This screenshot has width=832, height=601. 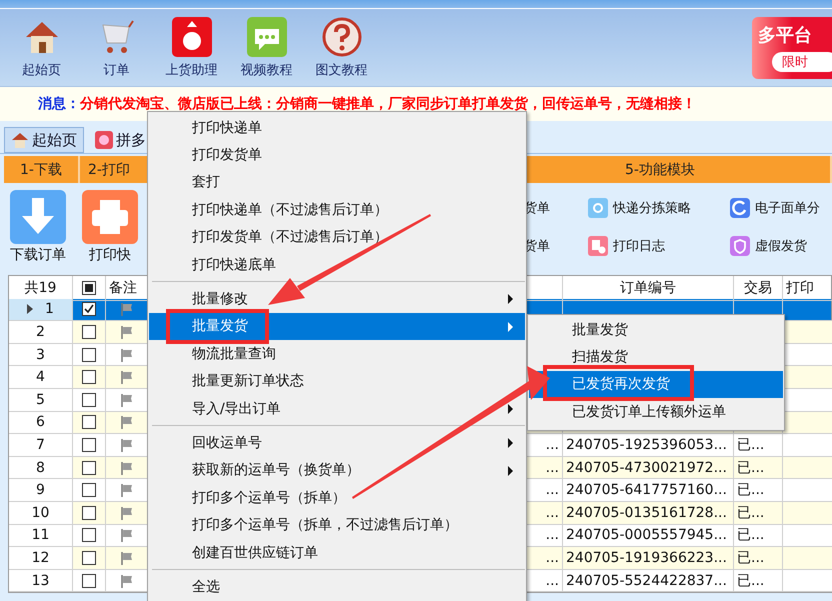 What do you see at coordinates (40, 354) in the screenshot?
I see `row-number: 3` at bounding box center [40, 354].